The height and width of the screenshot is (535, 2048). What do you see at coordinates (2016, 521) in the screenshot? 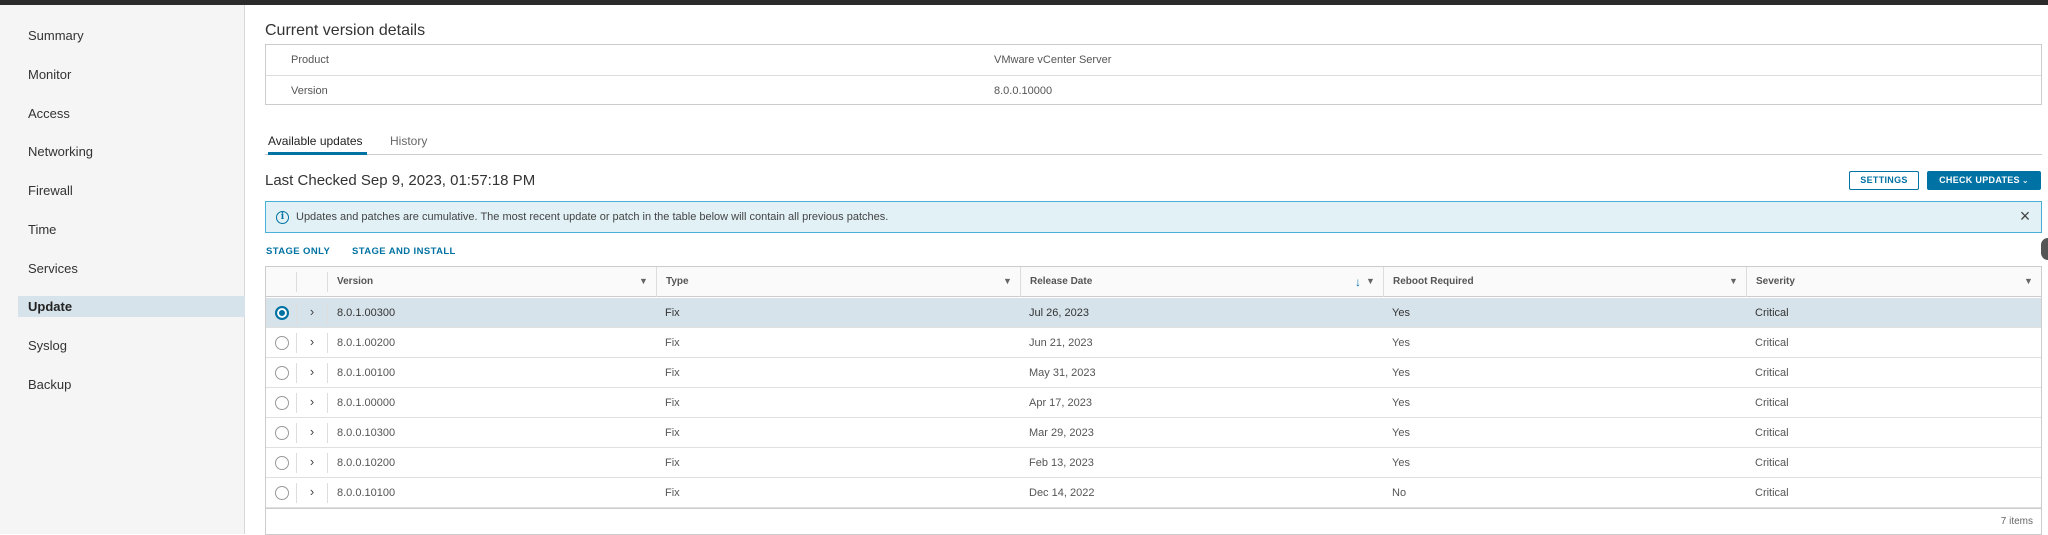
I see `item-count: 7 items` at bounding box center [2016, 521].